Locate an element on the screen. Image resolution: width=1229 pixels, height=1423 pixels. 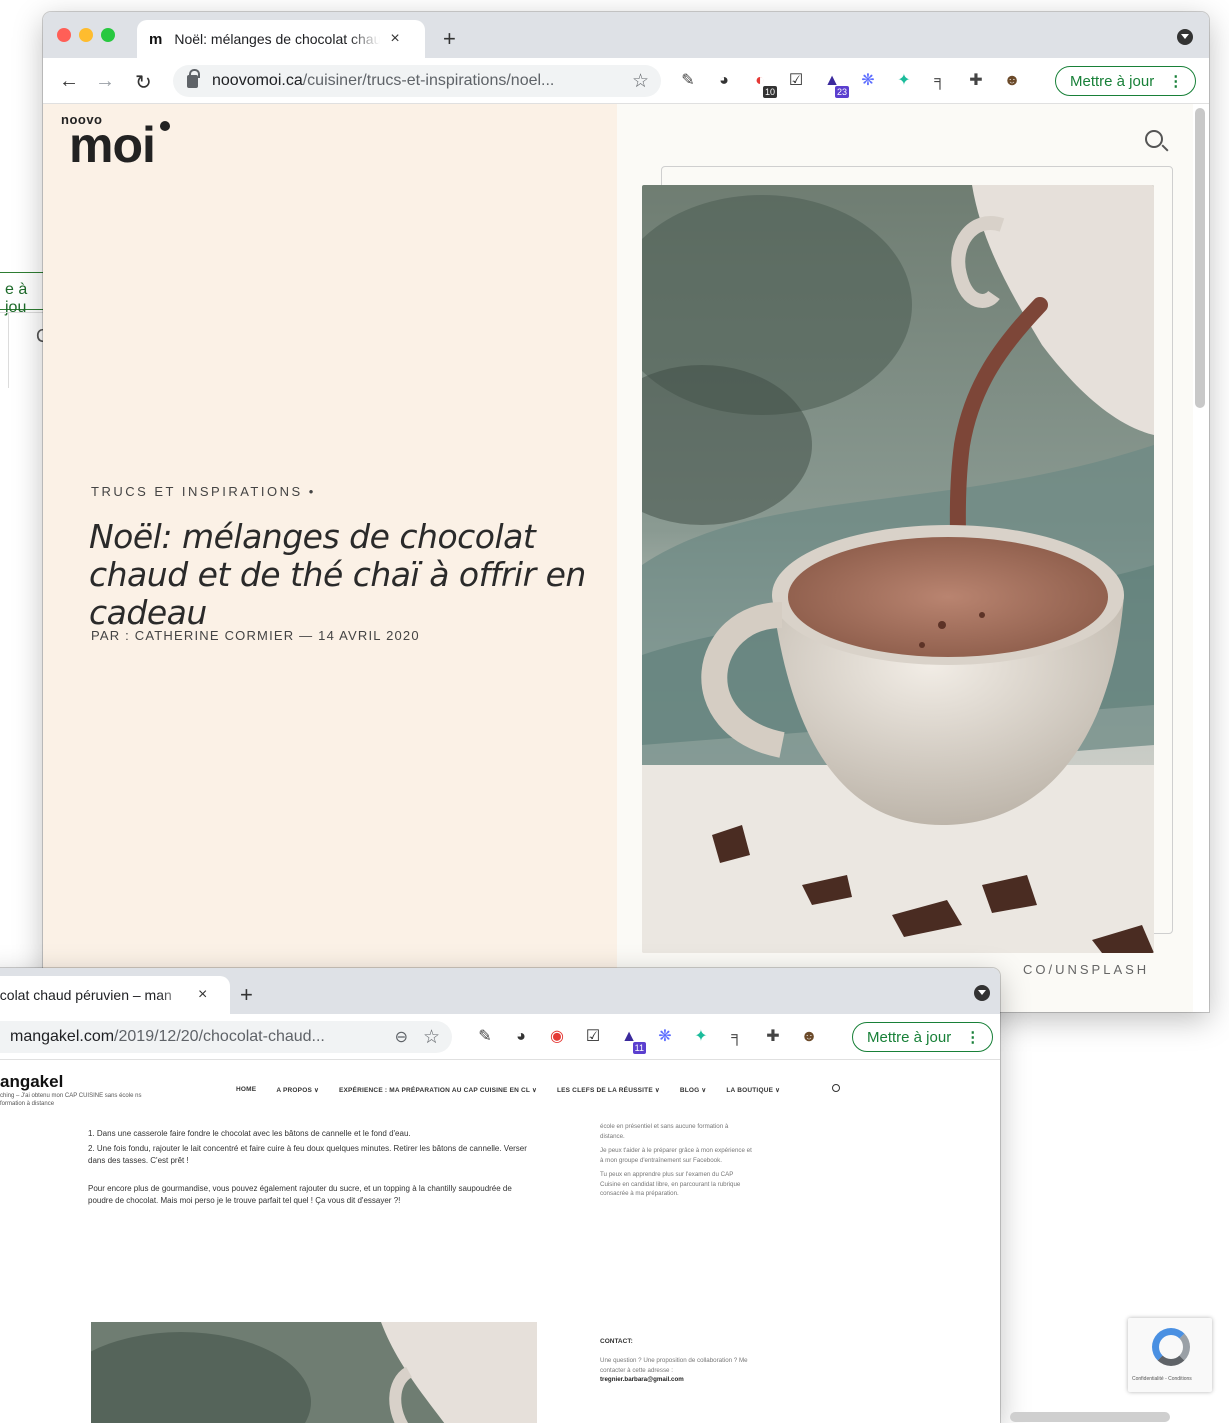
photo-credit: CO/UNSPLASH is located at coordinates (1086, 969).